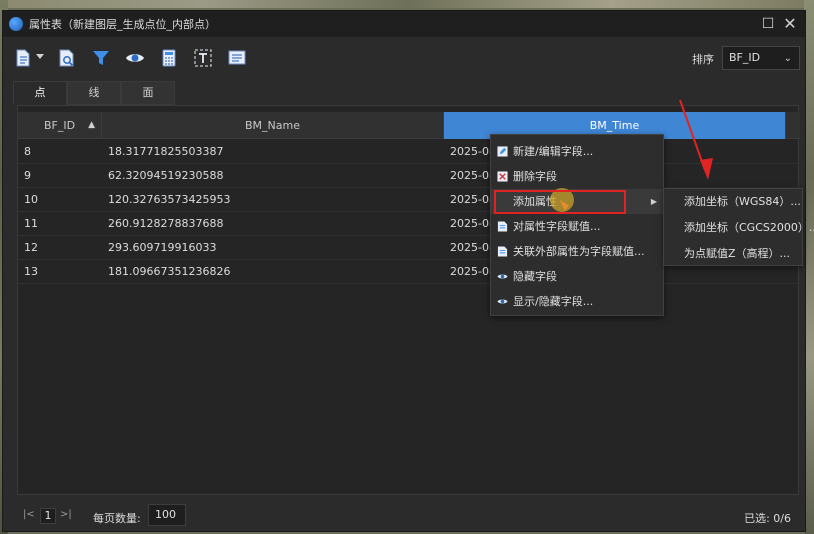  Describe the element at coordinates (122, 24) in the screenshot. I see `window-title: 属性表（新建图层_生成点位_内部点）` at that location.